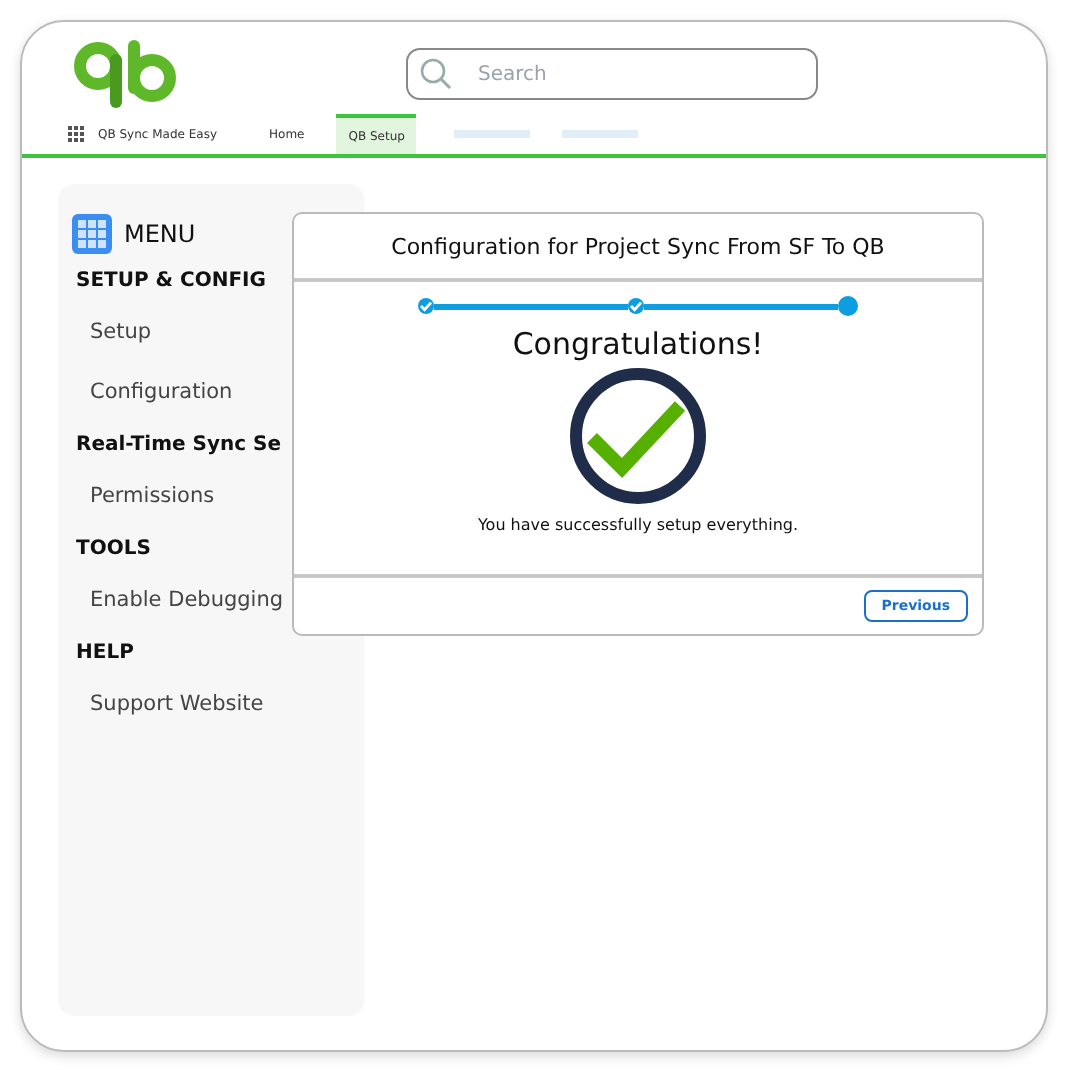  What do you see at coordinates (172, 281) in the screenshot?
I see `section-heading: SETUP & CONFIG` at bounding box center [172, 281].